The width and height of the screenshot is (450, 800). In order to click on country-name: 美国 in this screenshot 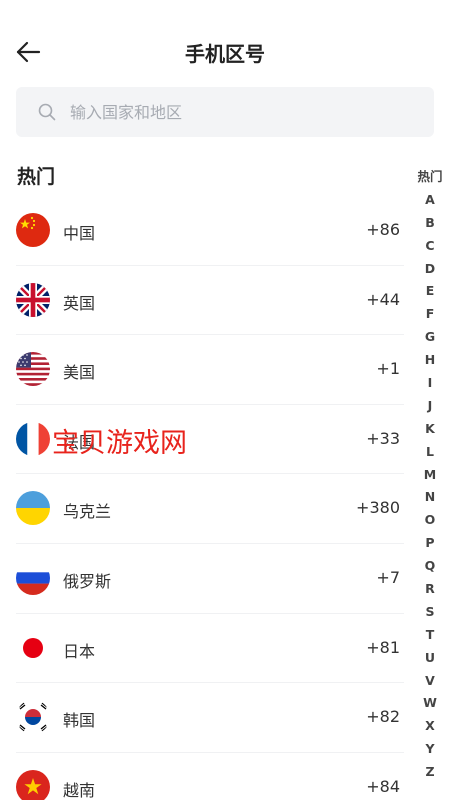, I will do `click(79, 373)`.